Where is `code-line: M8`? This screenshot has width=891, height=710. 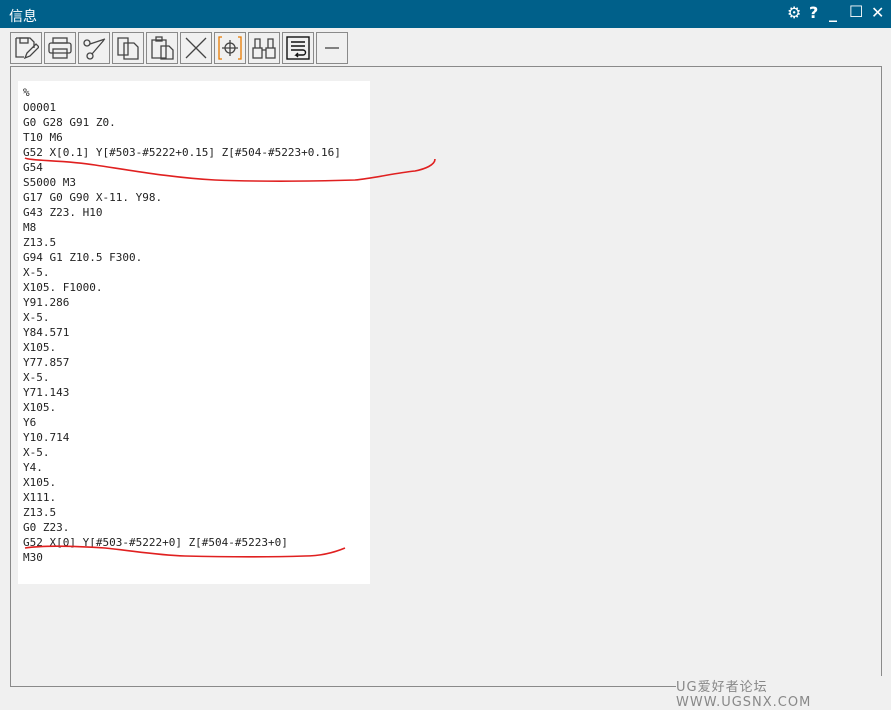 code-line: M8 is located at coordinates (30, 227).